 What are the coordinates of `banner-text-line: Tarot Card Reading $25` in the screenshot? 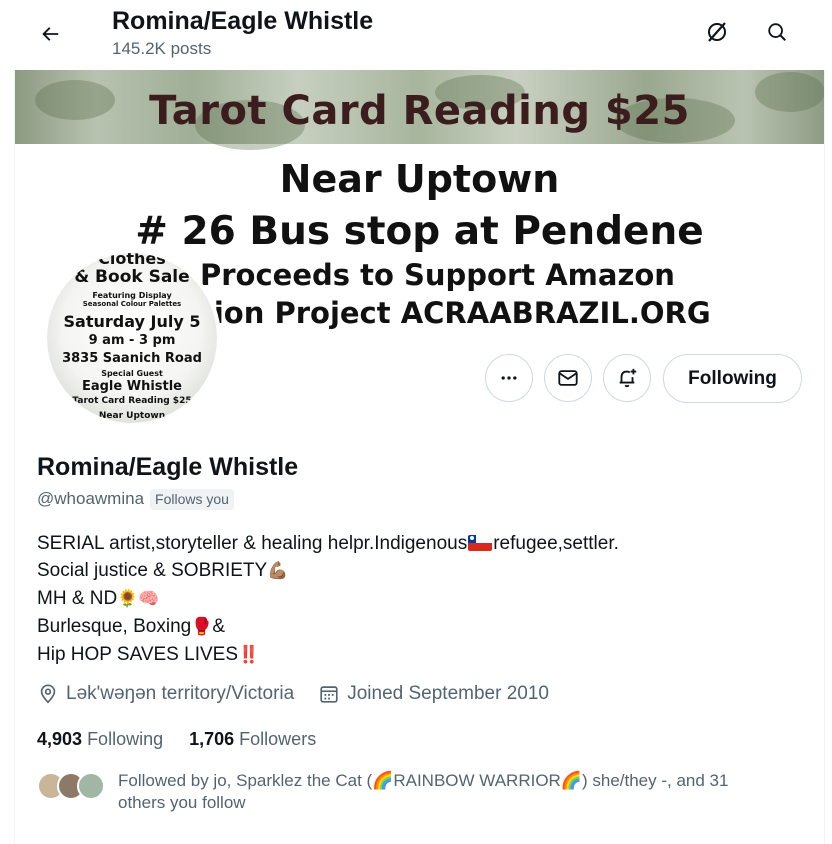 It's located at (419, 111).